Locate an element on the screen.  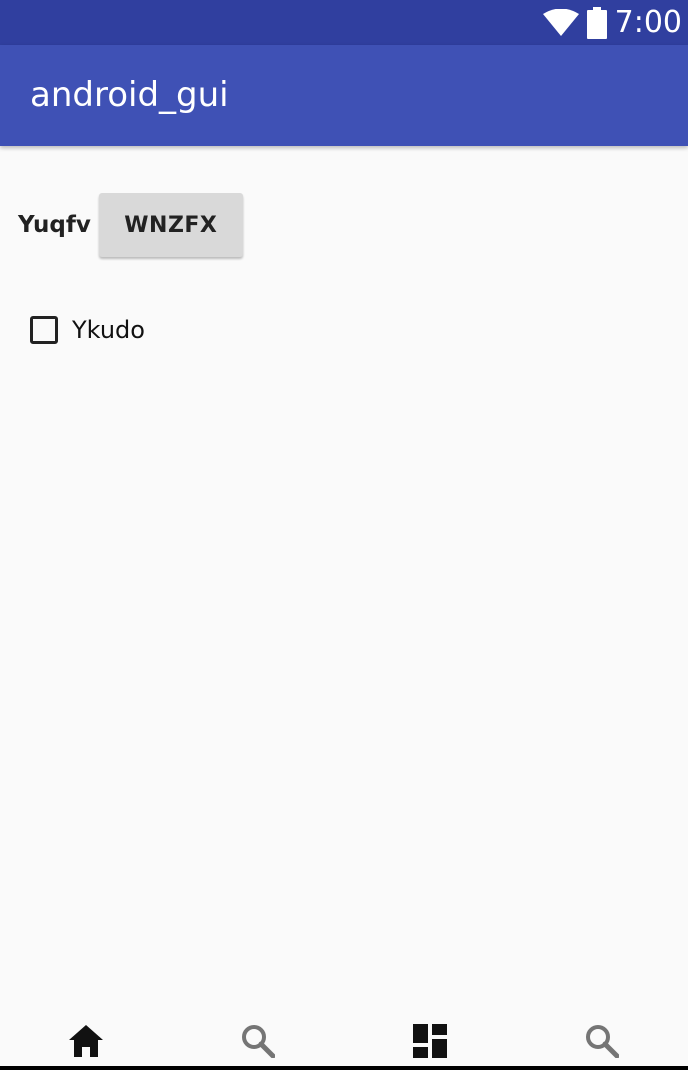
checkbox-row: Ykudo is located at coordinates (87, 330).